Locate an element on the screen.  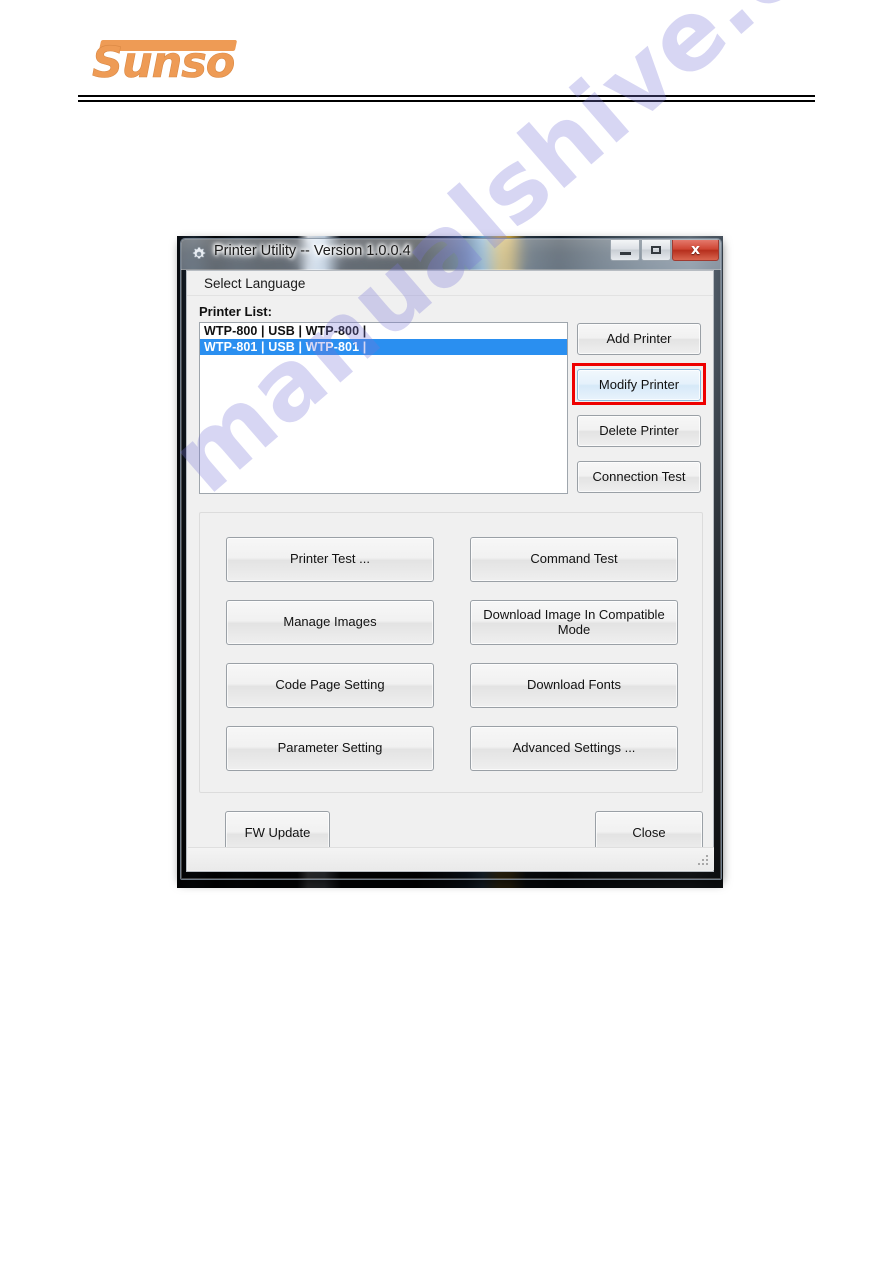
status-bar is located at coordinates (451, 858).